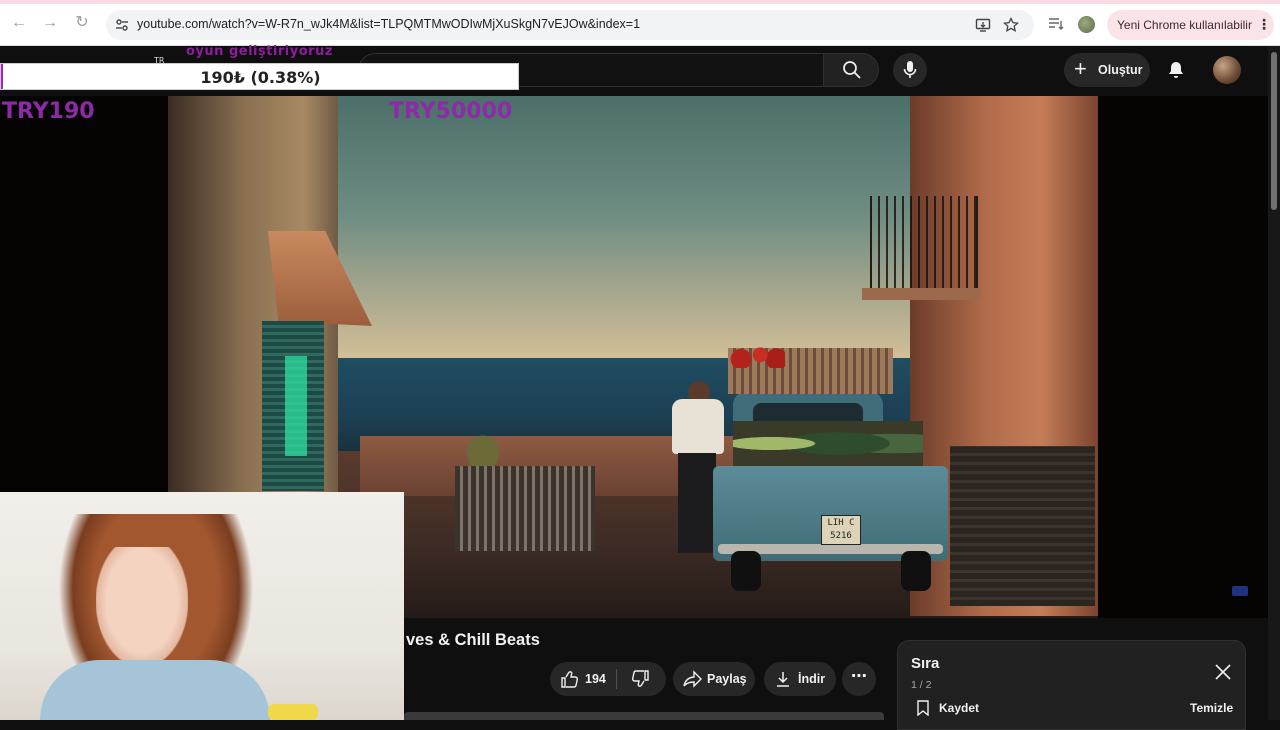  I want to click on share-label: Paylaş, so click(727, 679).